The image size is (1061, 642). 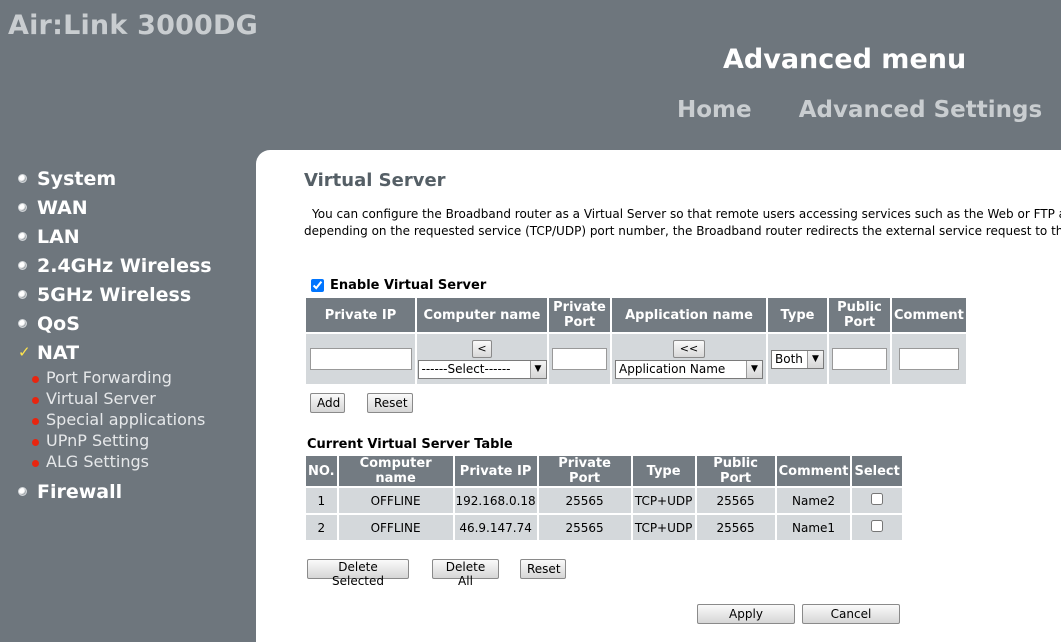 What do you see at coordinates (495, 500) in the screenshot?
I see `cell-private-ip: 192.168.0.18` at bounding box center [495, 500].